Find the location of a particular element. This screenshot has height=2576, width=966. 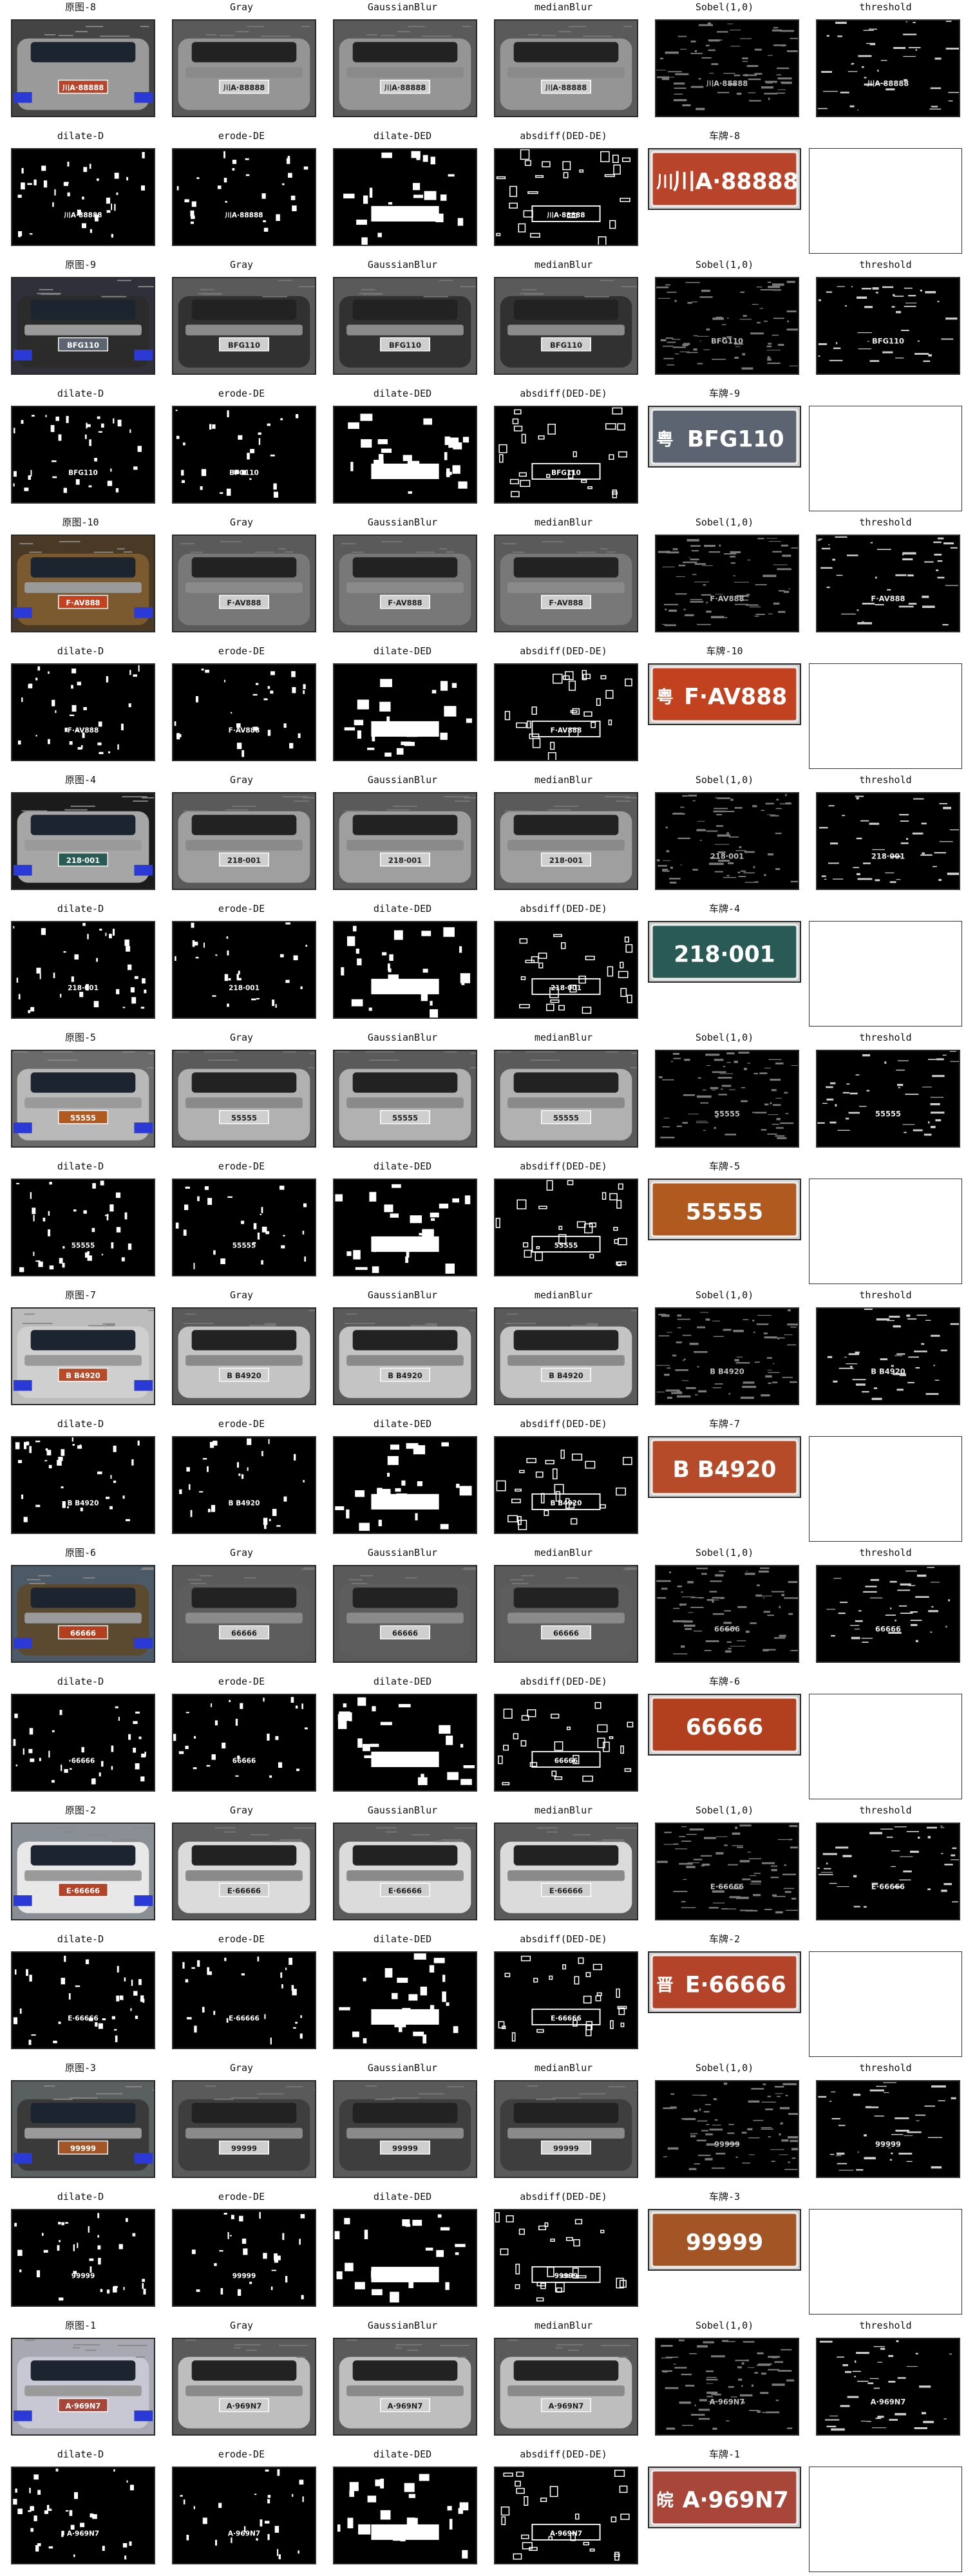

panel-cell: medianBlur B B4920 is located at coordinates (563, 1352).